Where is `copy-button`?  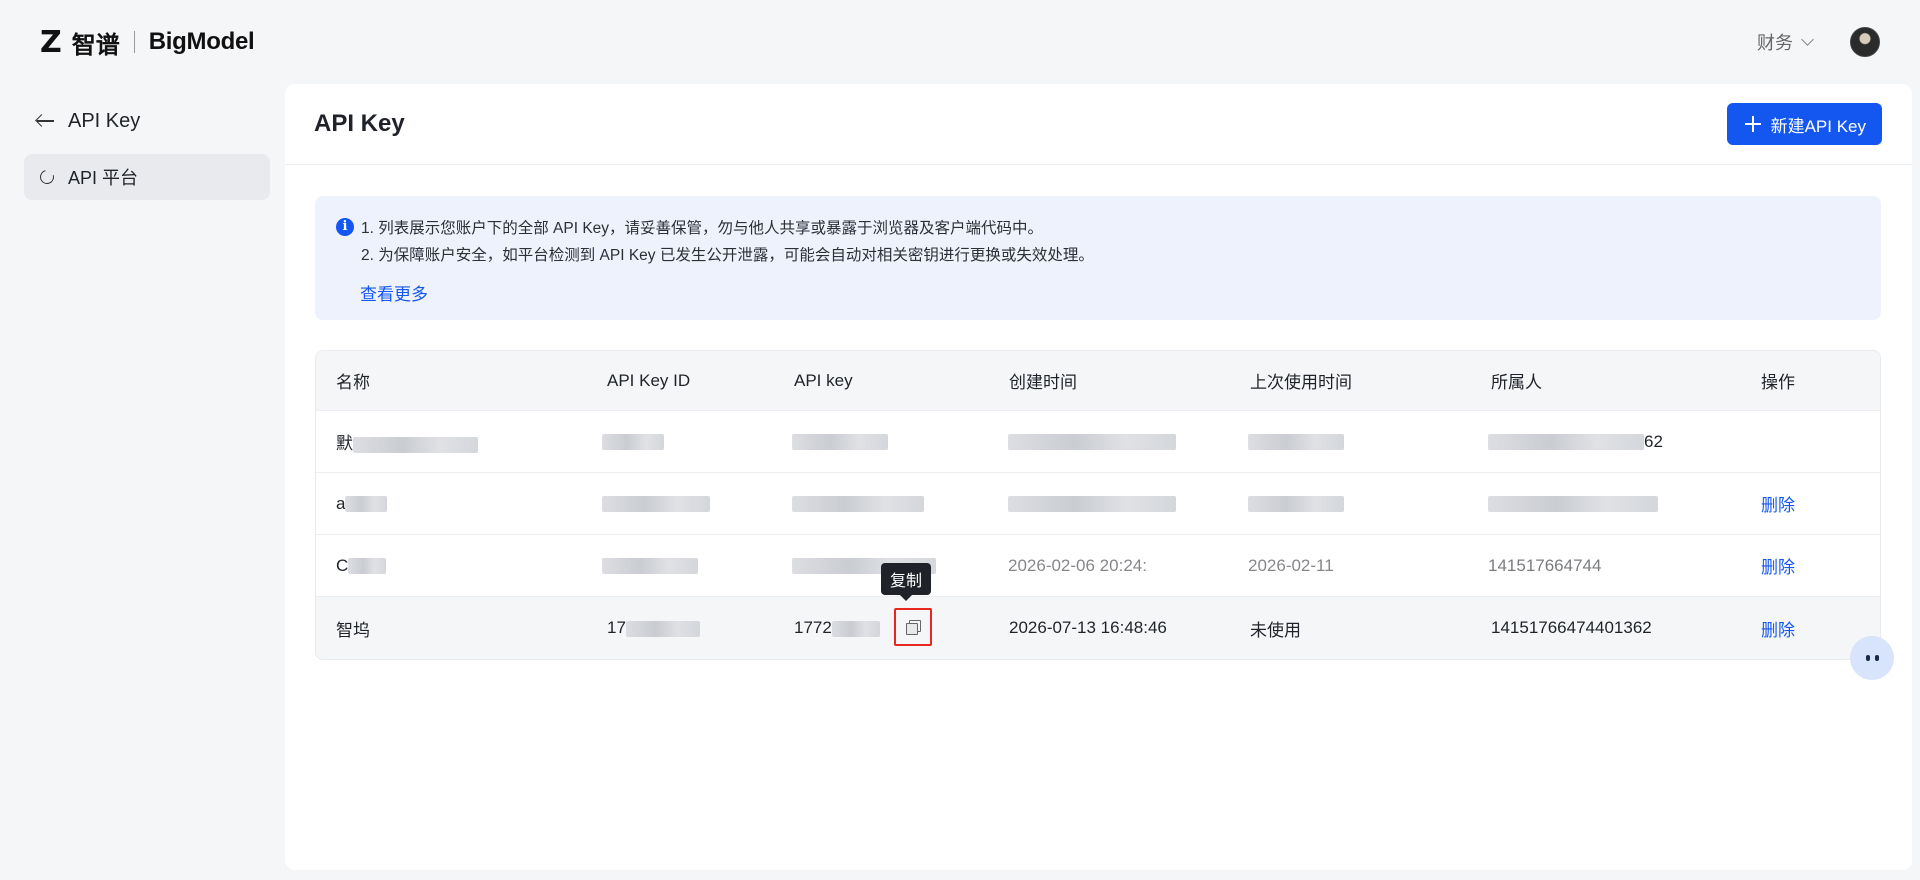
copy-button is located at coordinates (913, 627).